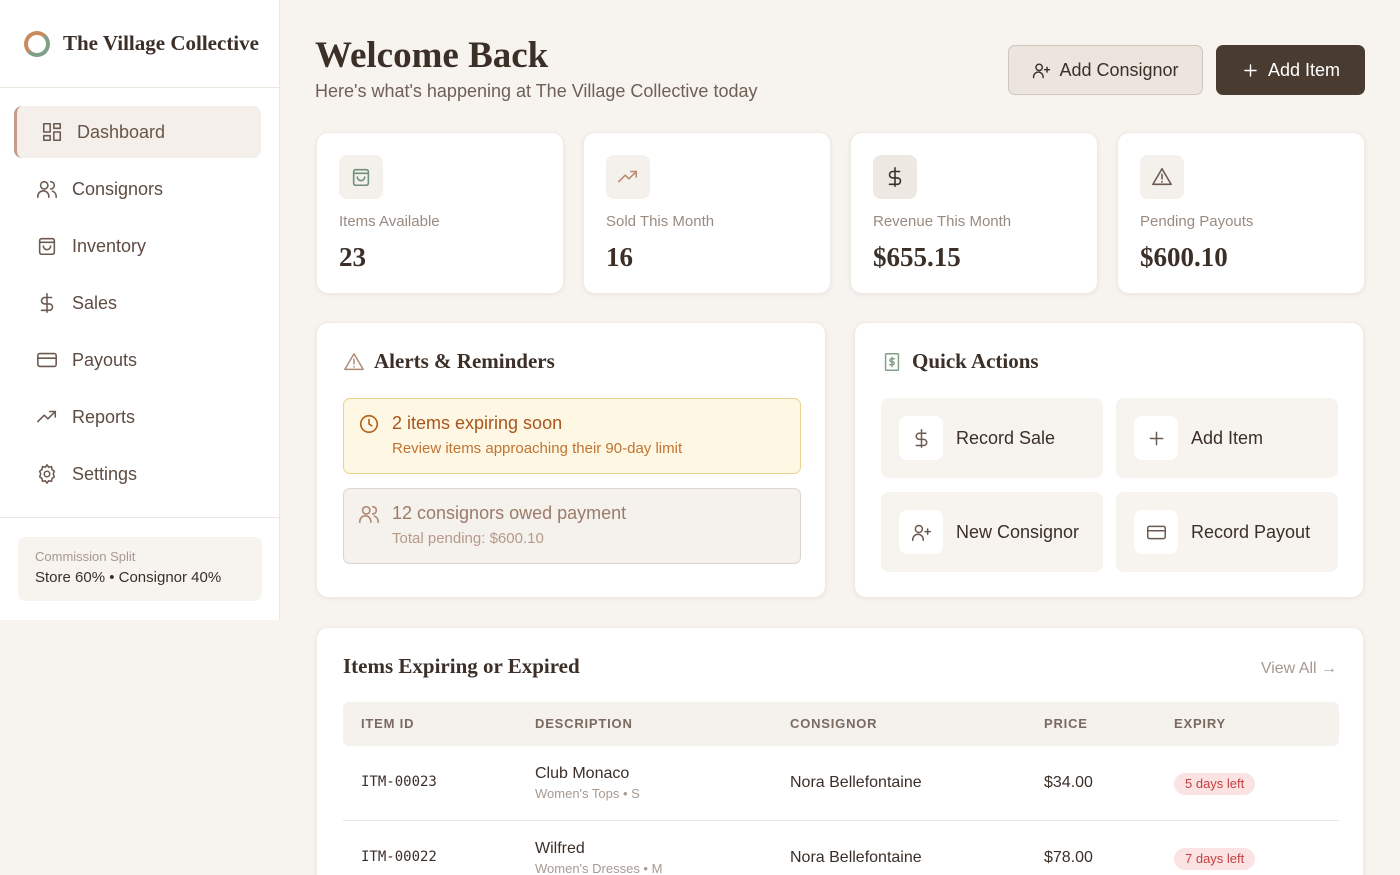 Image resolution: width=1400 pixels, height=875 pixels. What do you see at coordinates (833, 723) in the screenshot?
I see `column-header: CONSIGNOR` at bounding box center [833, 723].